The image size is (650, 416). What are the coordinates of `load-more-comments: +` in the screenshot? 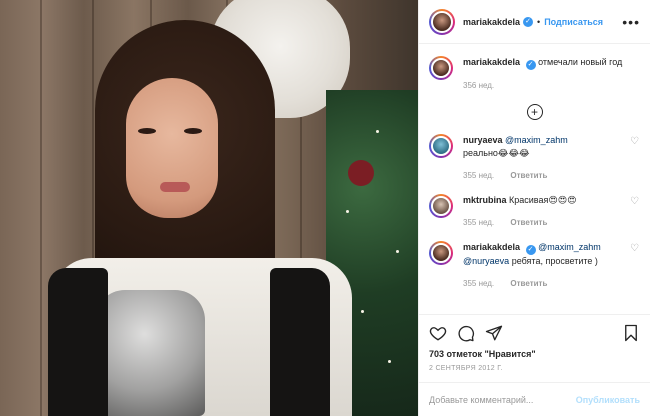 It's located at (534, 107).